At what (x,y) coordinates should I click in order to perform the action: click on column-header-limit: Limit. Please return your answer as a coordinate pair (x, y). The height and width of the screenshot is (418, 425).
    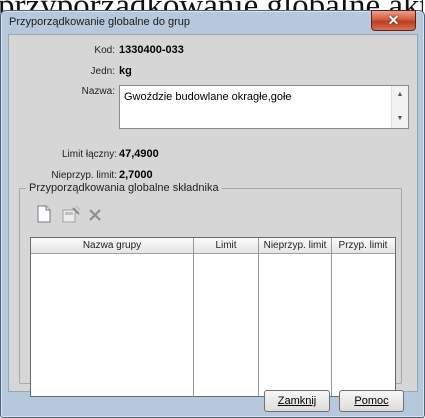
    Looking at the image, I should click on (226, 245).